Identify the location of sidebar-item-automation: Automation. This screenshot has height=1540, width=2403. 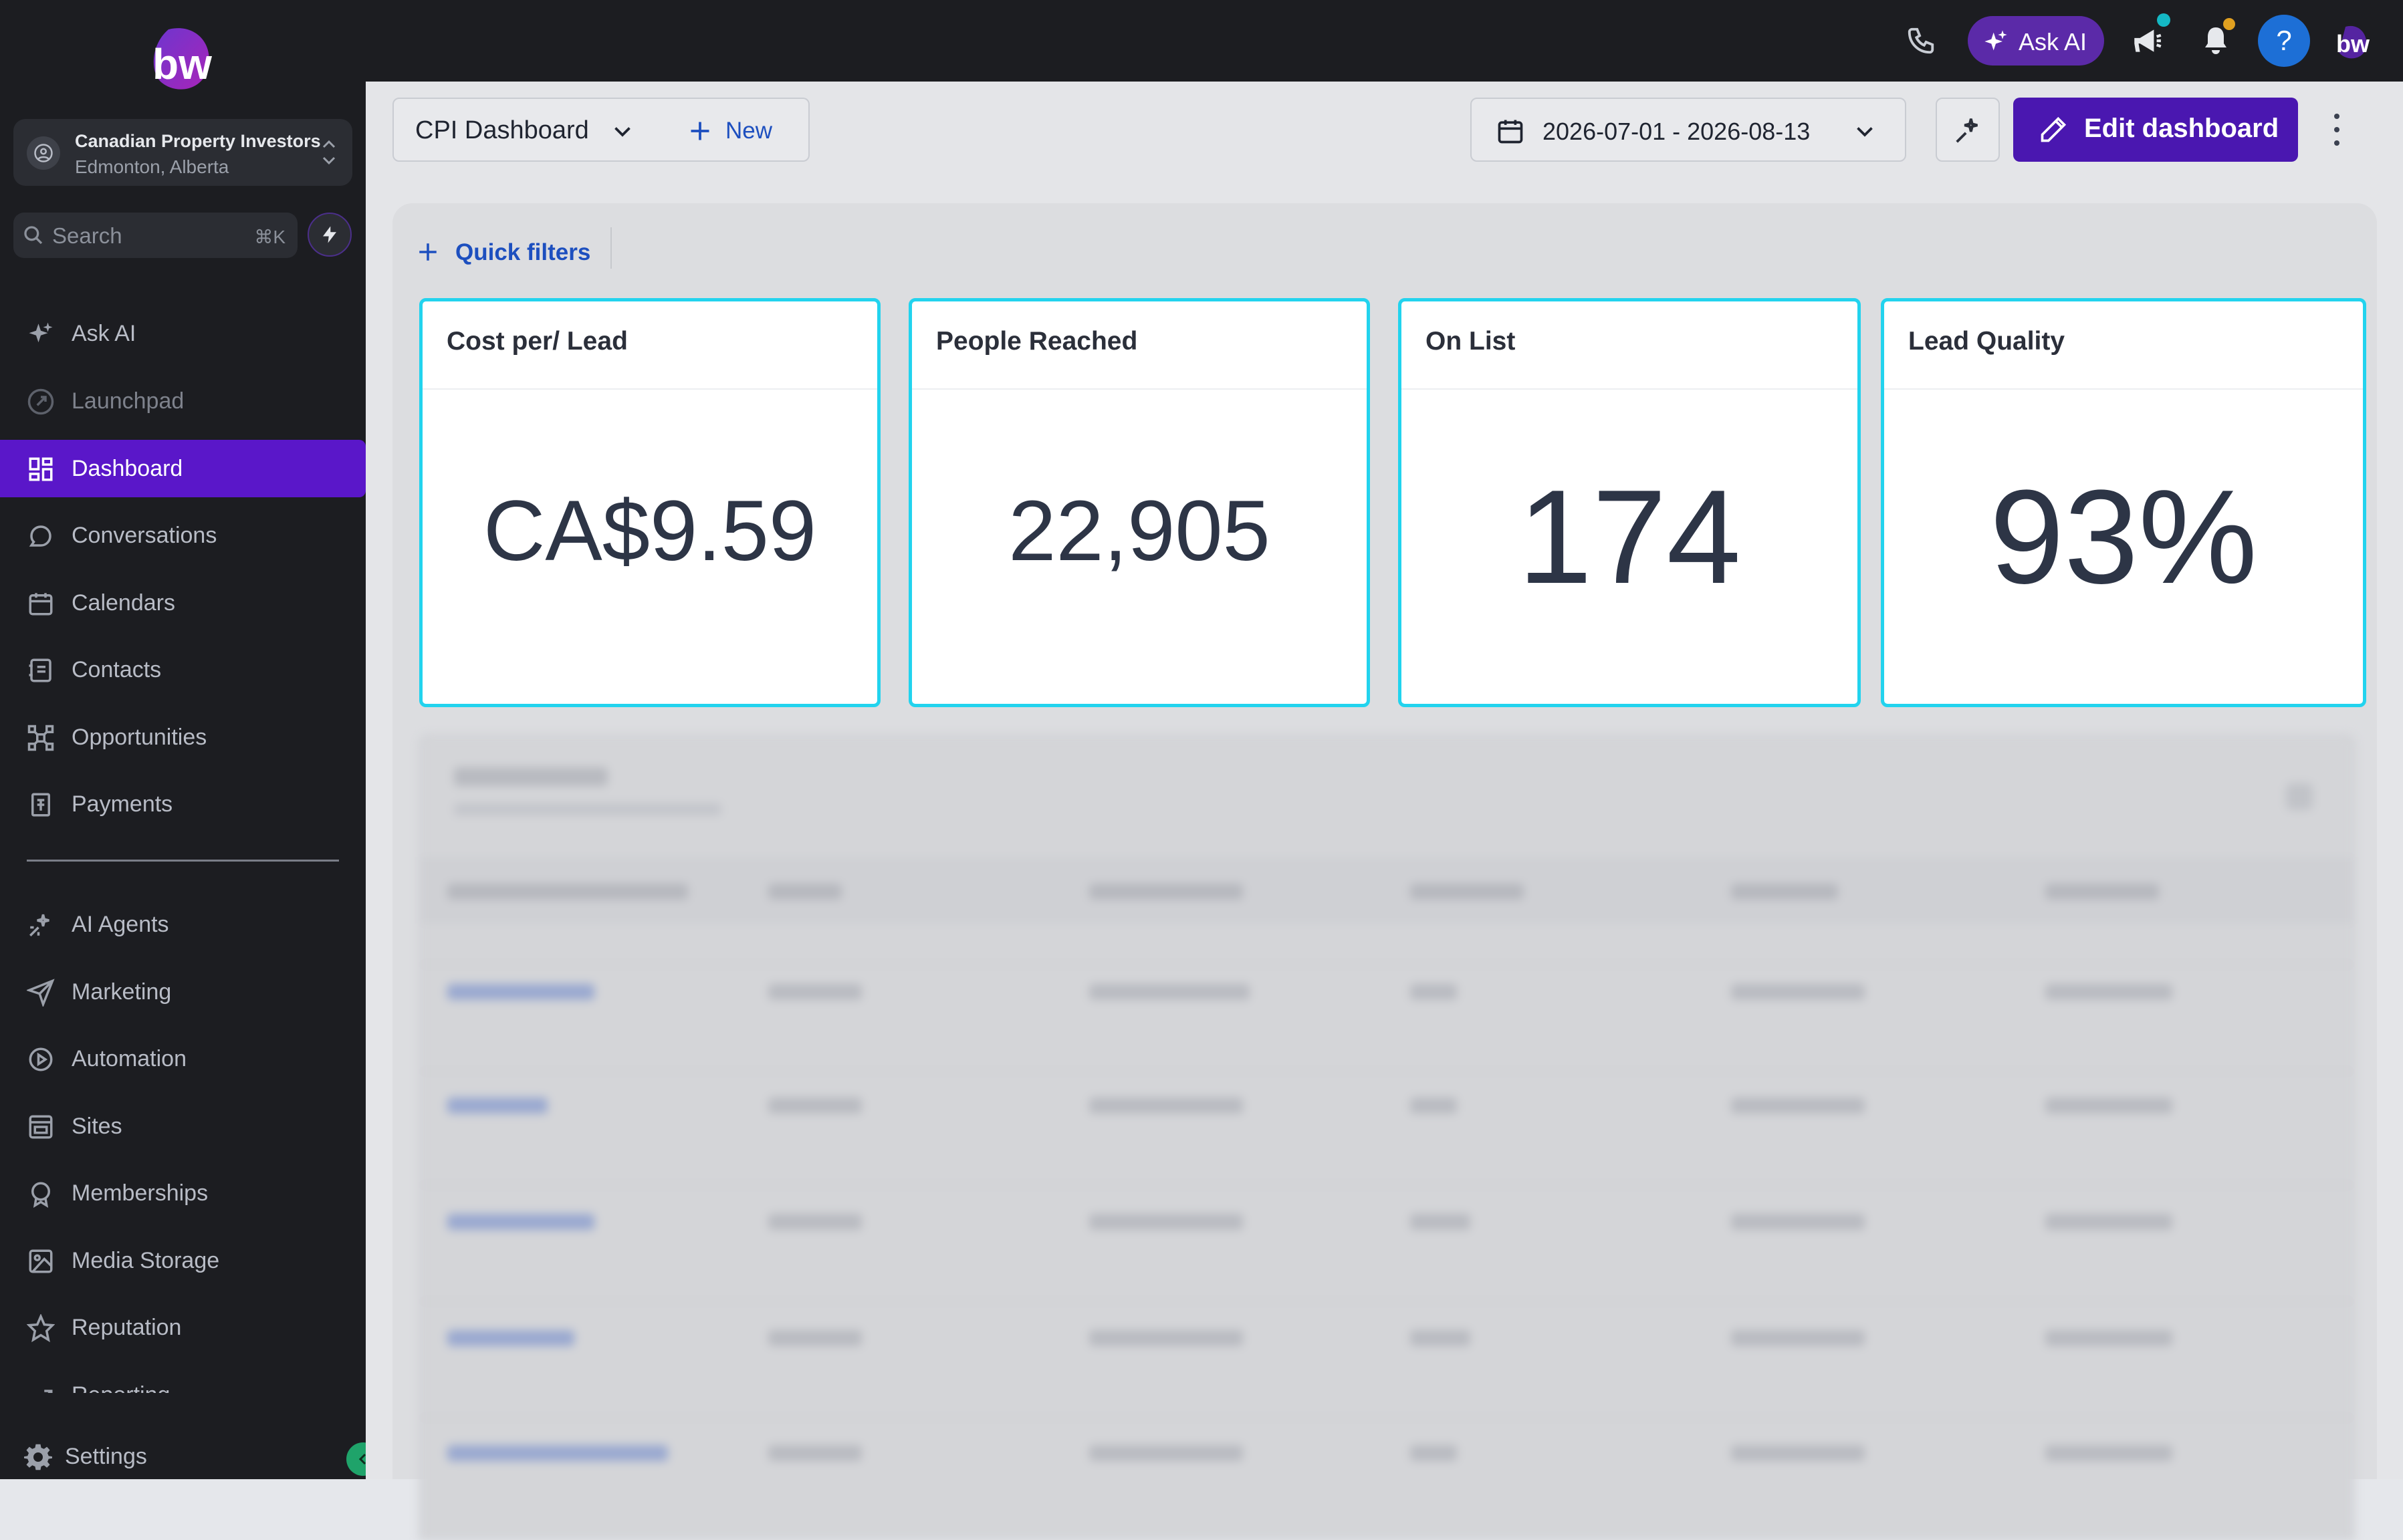
(183, 1058).